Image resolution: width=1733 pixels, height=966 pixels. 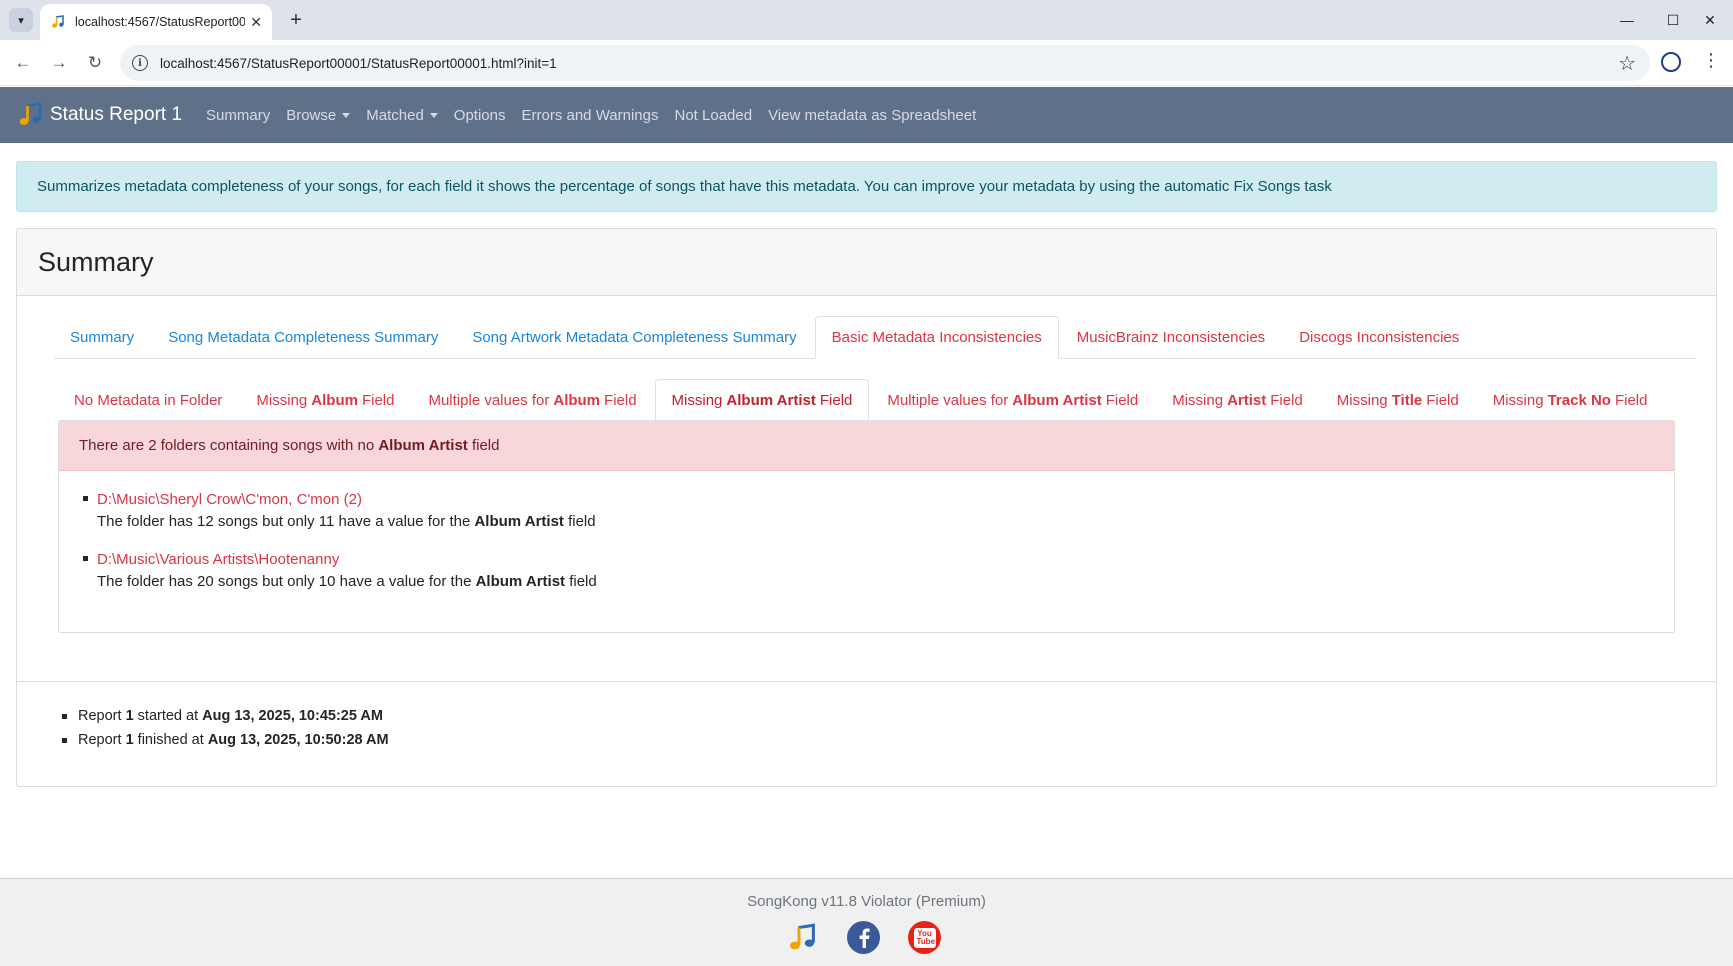 What do you see at coordinates (296, 20) in the screenshot?
I see `new-tab-icon: +` at bounding box center [296, 20].